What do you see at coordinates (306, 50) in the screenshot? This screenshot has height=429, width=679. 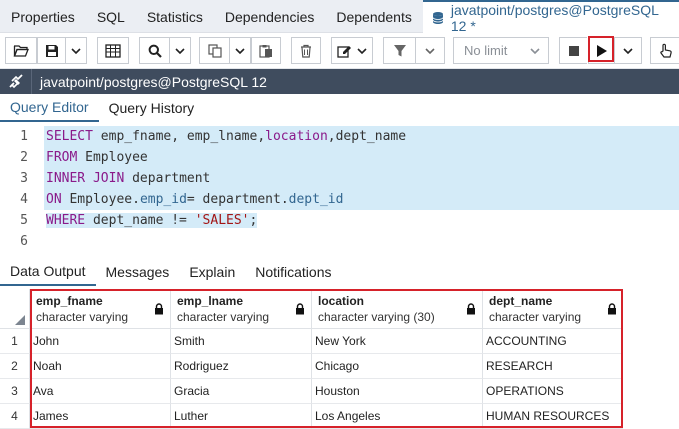 I see `delete-button` at bounding box center [306, 50].